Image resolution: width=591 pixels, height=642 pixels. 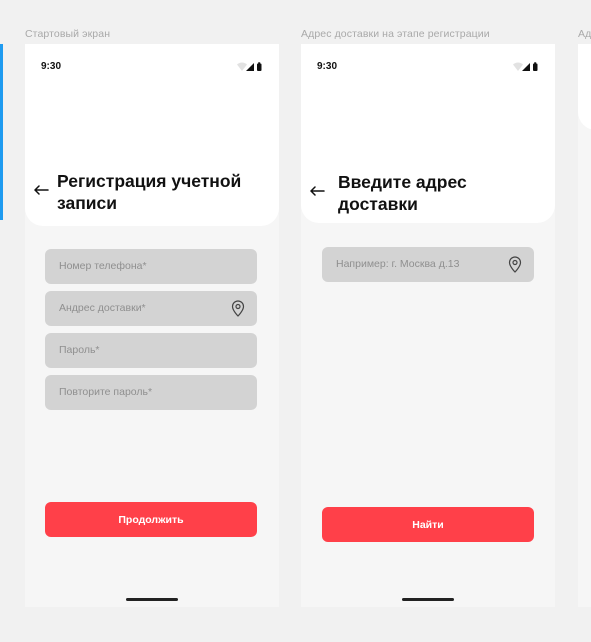 I want to click on screen-header: 9:30 Введите адрес доставки, so click(x=428, y=133).